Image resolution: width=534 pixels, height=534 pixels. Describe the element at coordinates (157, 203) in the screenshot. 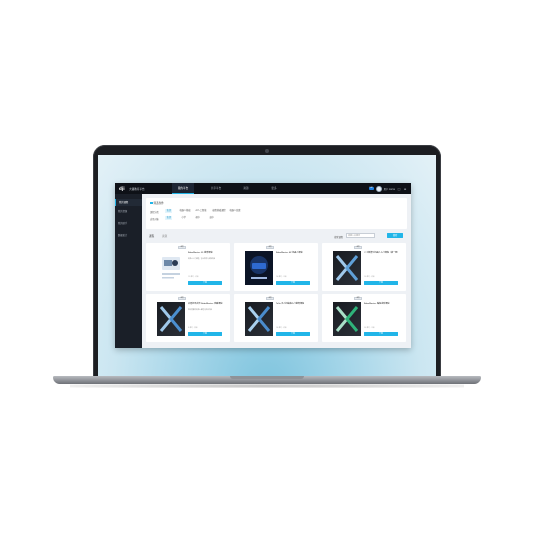

I see `filter-title: 筛选条件` at that location.